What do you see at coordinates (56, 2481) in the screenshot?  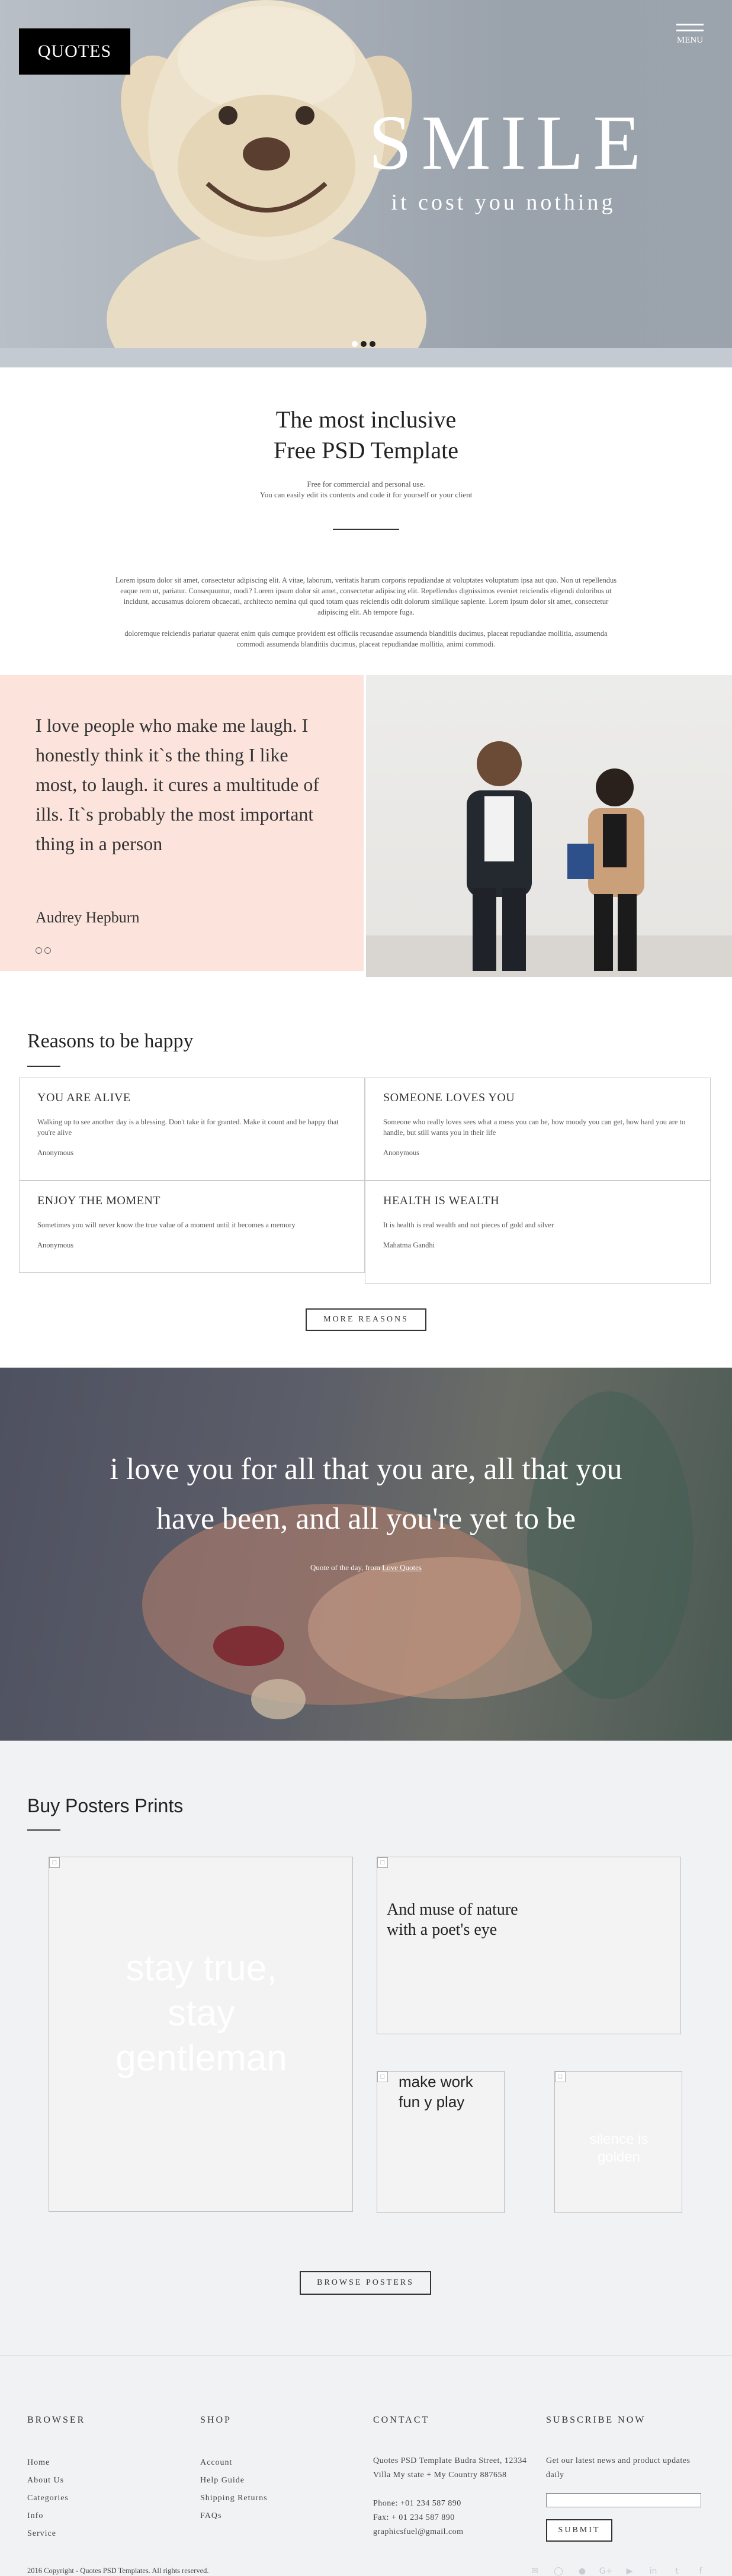 I see `footer-link-about: About Us` at bounding box center [56, 2481].